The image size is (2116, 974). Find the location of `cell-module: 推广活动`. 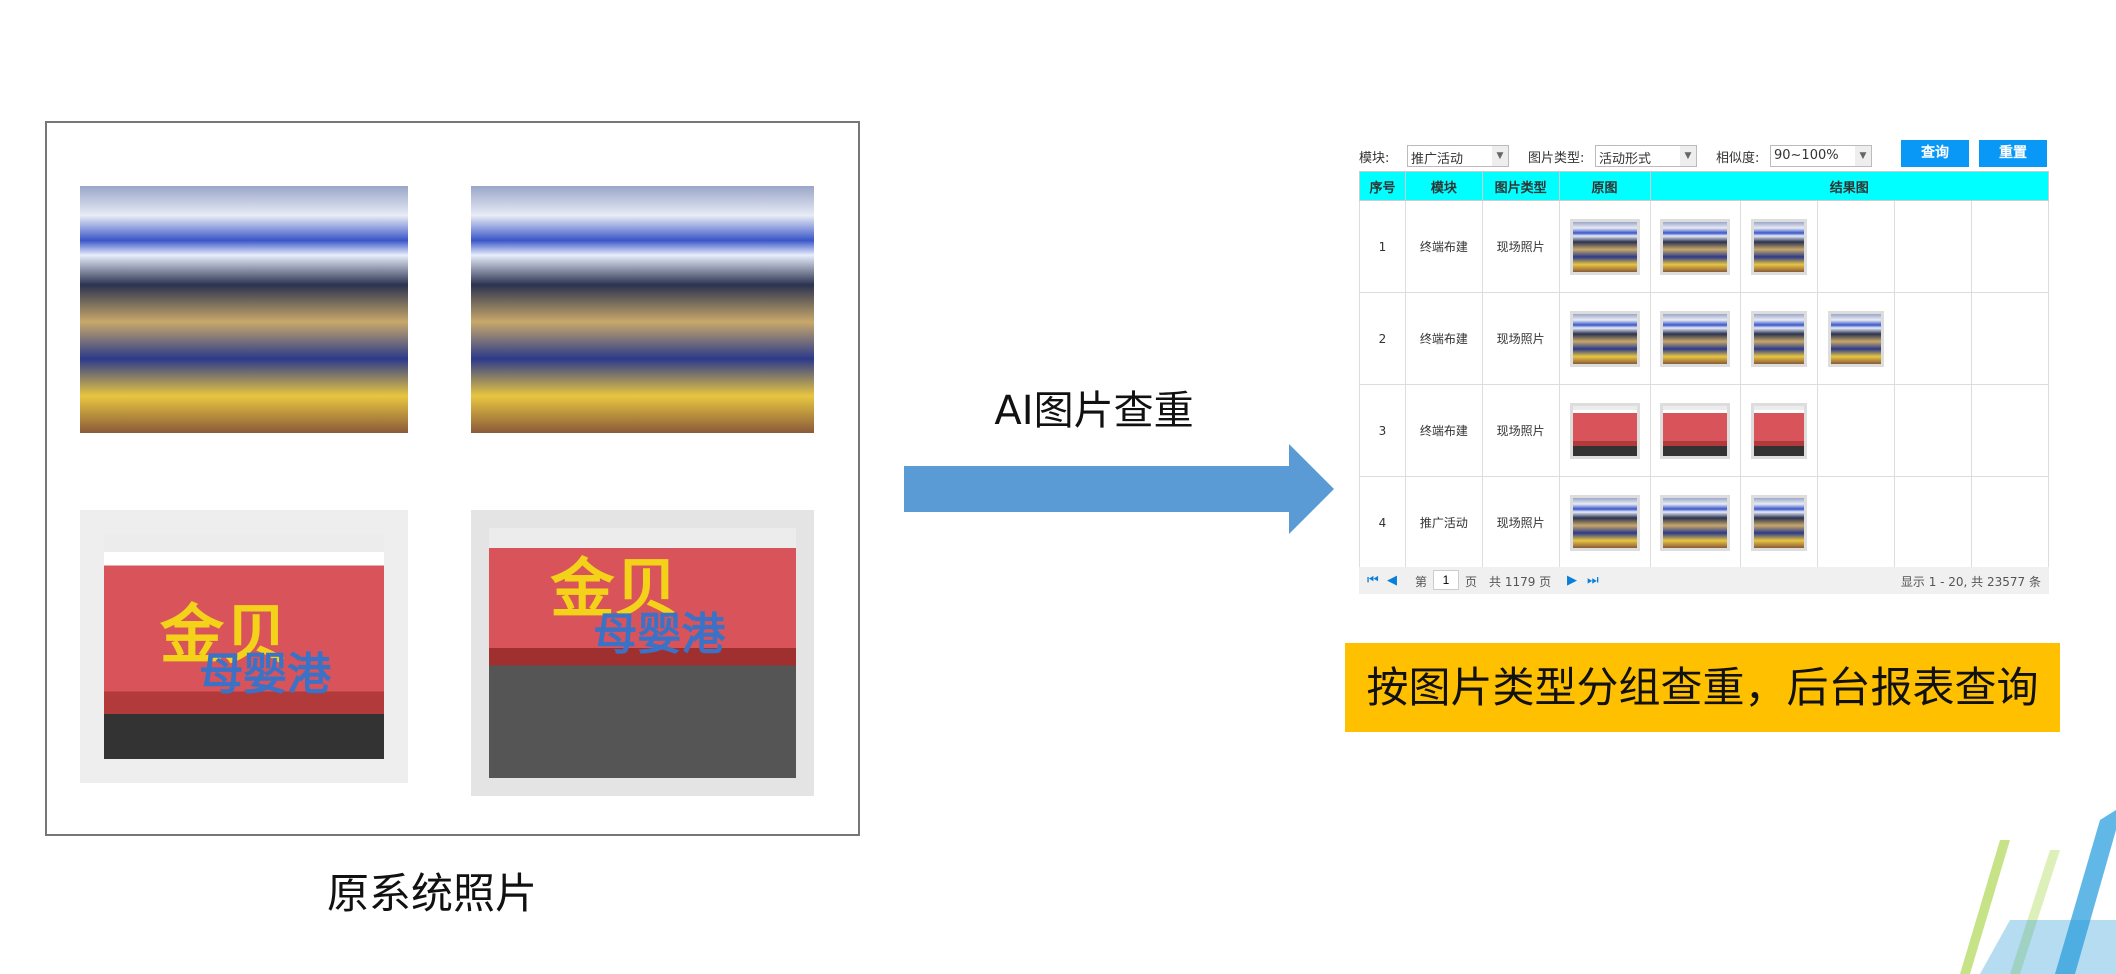

cell-module: 推广活动 is located at coordinates (1443, 522).